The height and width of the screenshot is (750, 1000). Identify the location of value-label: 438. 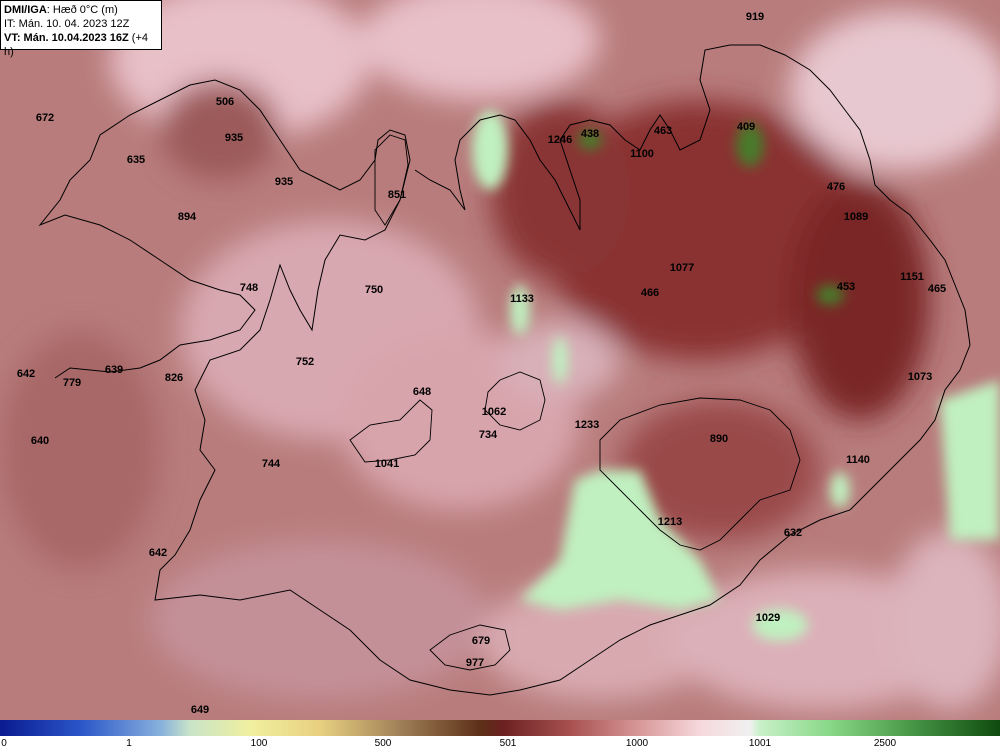
(590, 134).